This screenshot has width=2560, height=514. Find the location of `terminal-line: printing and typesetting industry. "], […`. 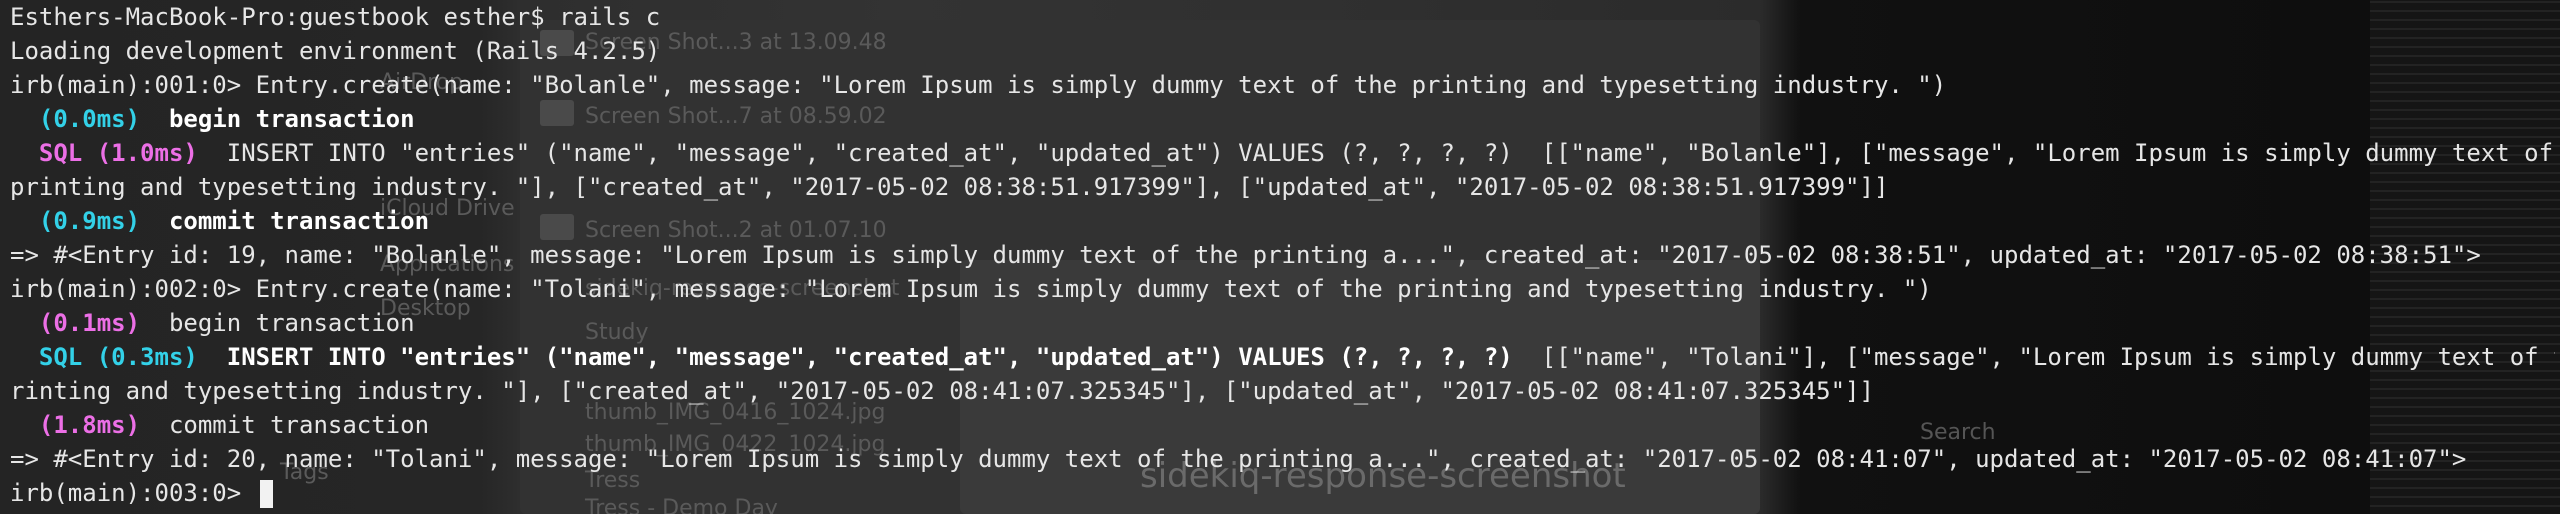

terminal-line: printing and typesetting industry. "], [… is located at coordinates (1282, 187).